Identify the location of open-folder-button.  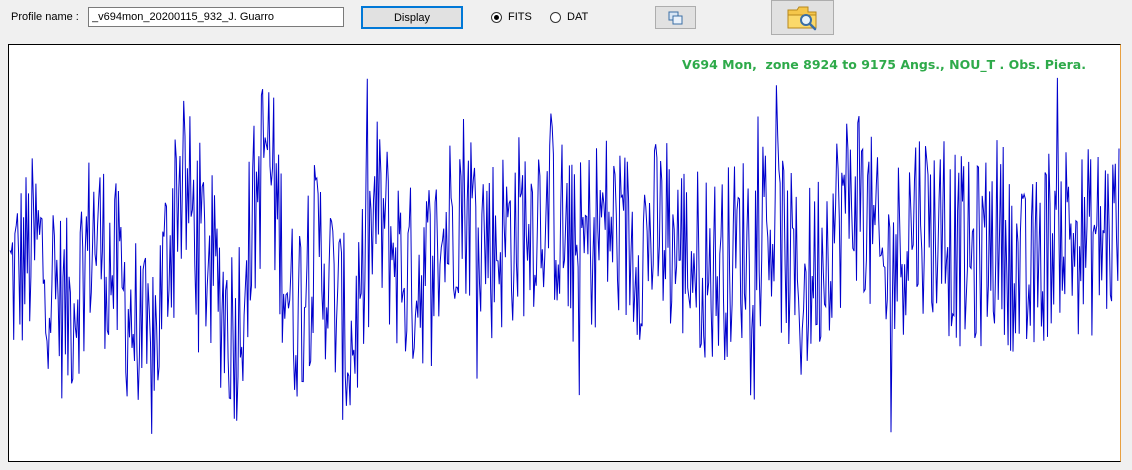
(802, 17).